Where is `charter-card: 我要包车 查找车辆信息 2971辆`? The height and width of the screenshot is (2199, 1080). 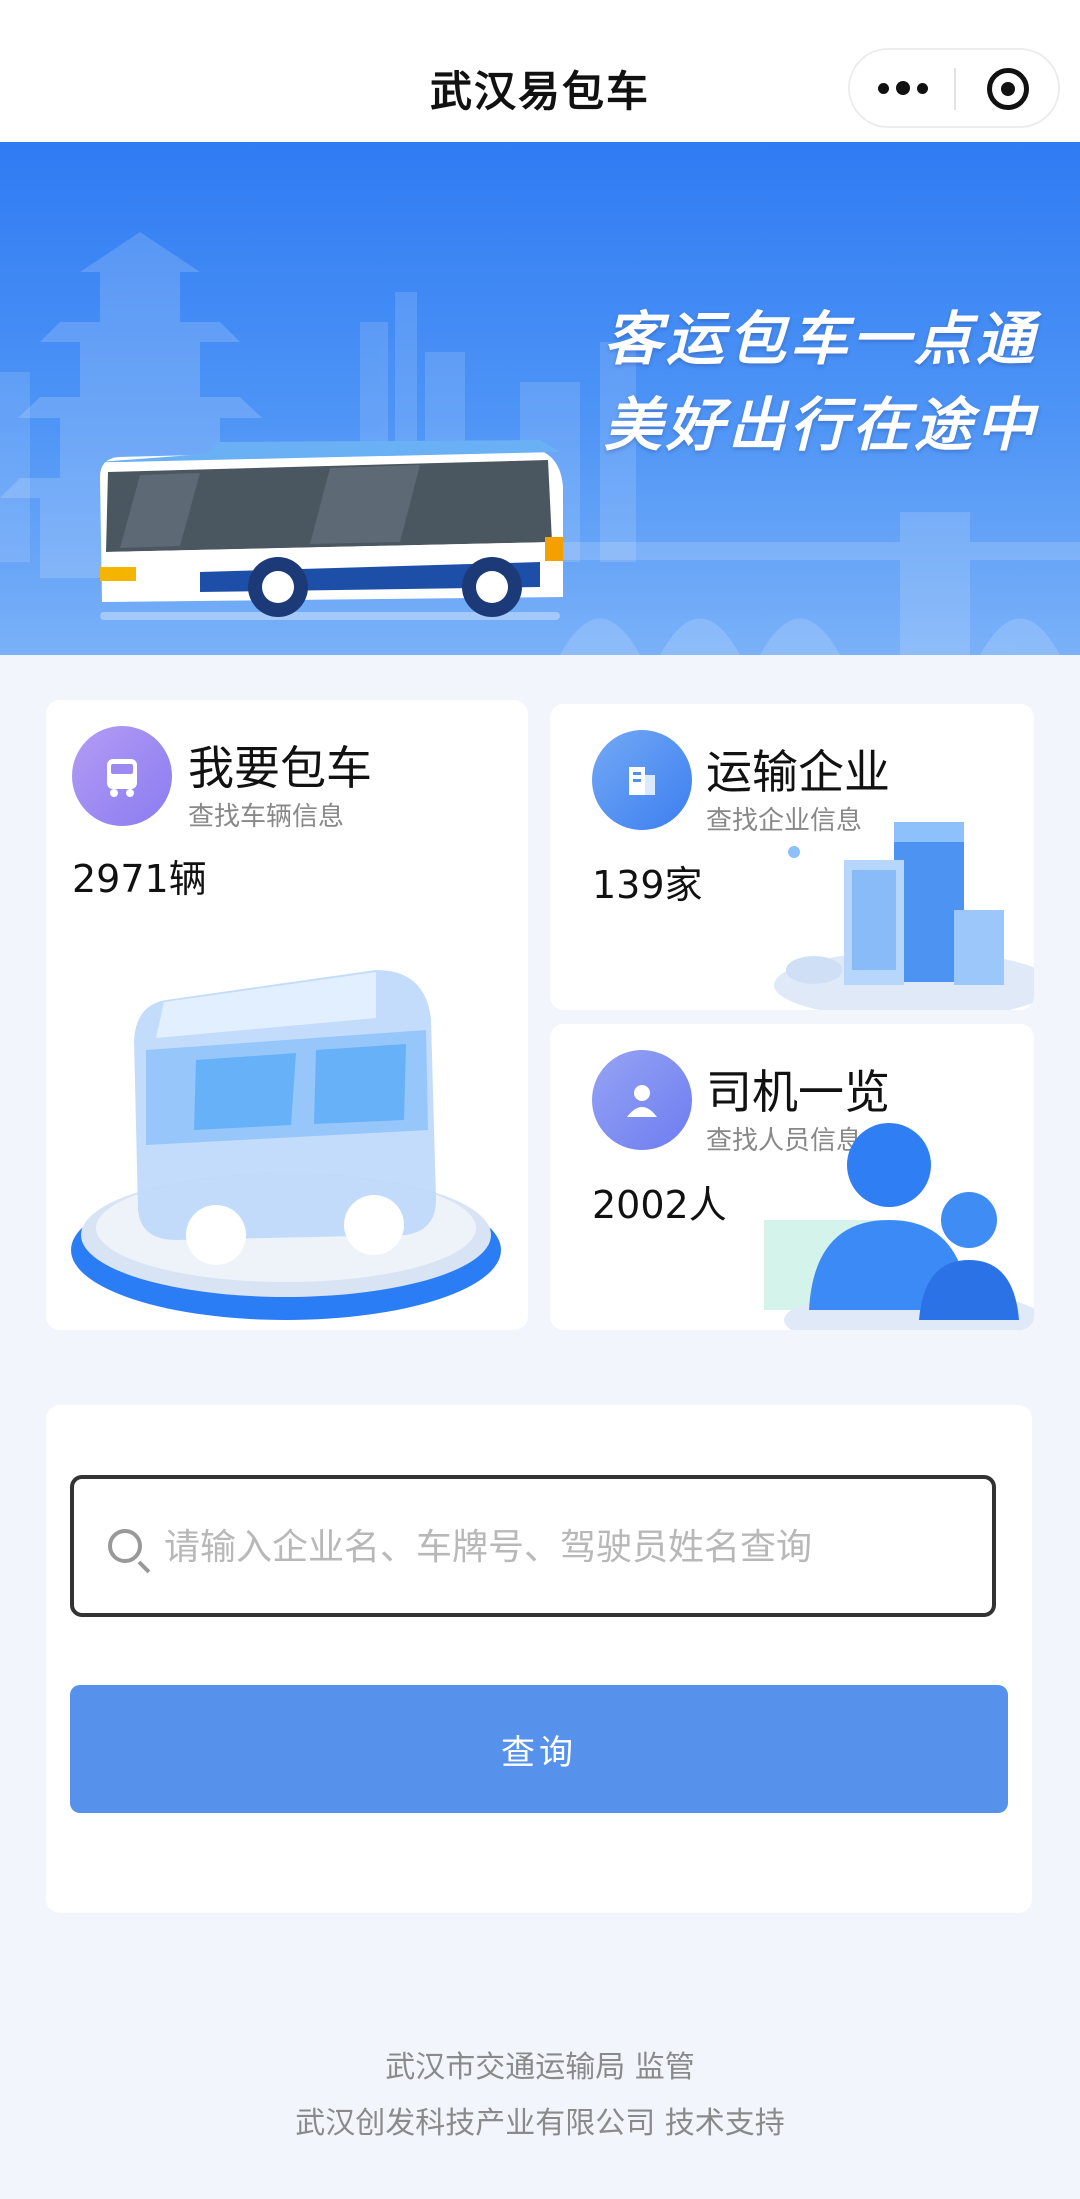 charter-card: 我要包车 查找车辆信息 2971辆 is located at coordinates (287, 1015).